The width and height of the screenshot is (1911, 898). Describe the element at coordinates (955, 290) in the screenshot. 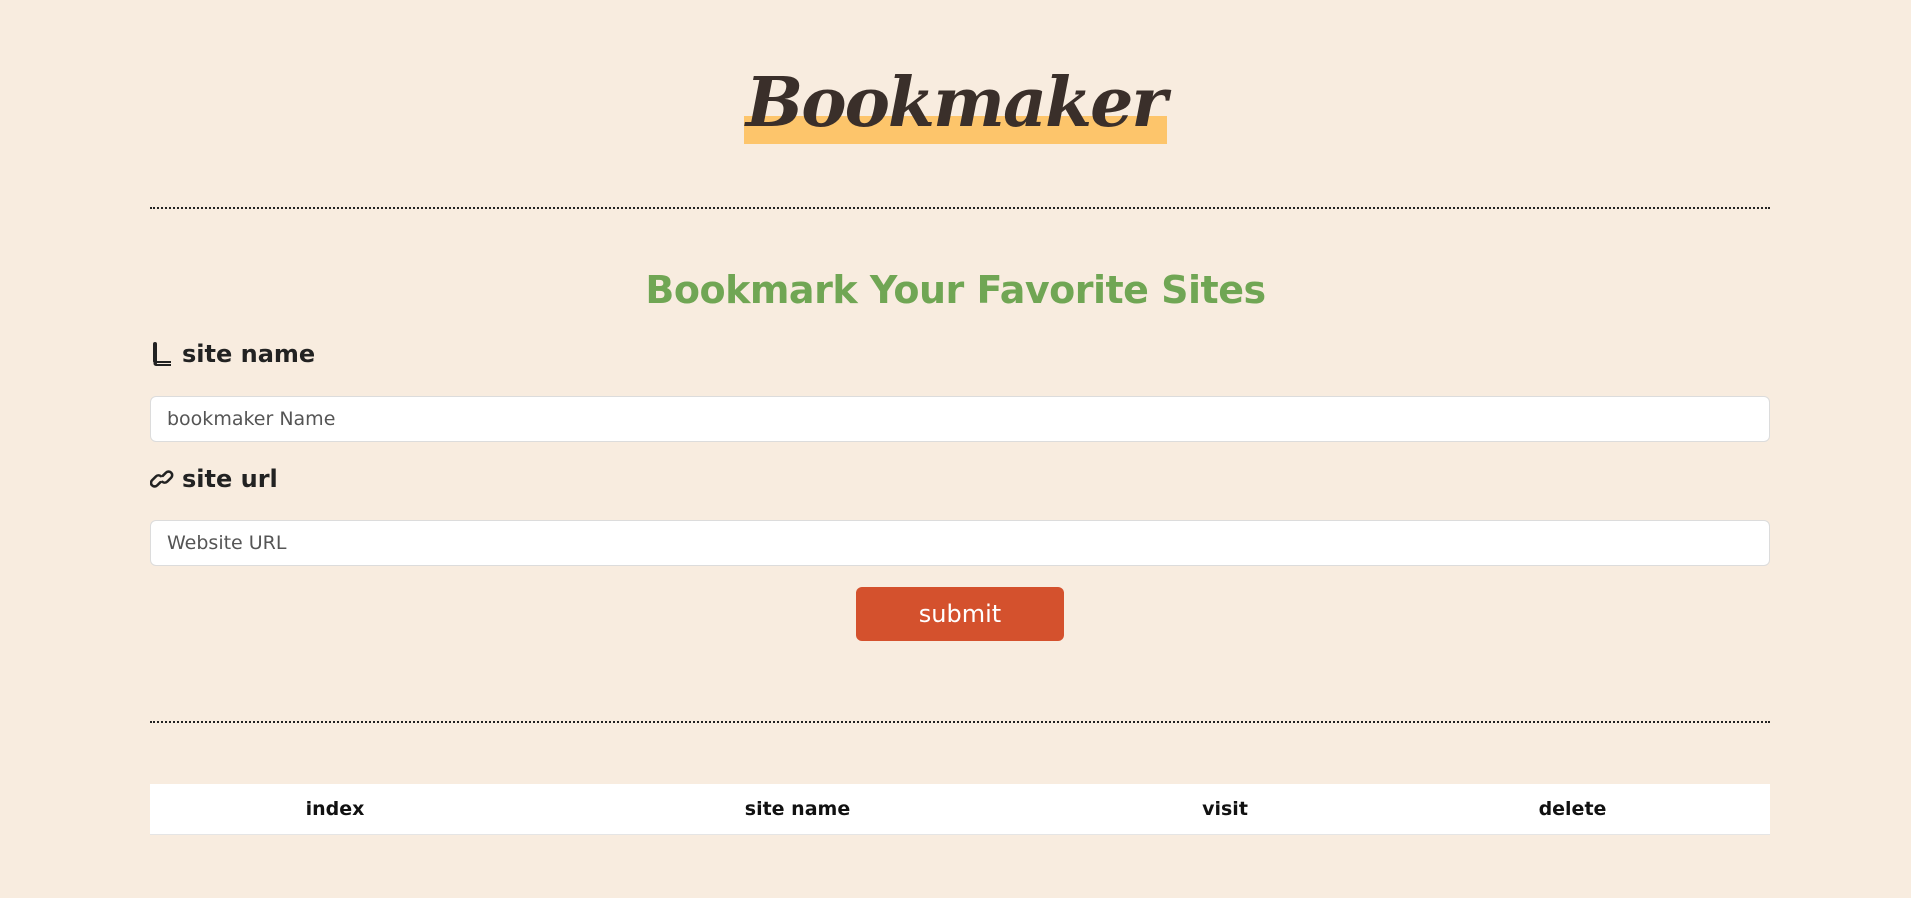

I see `form-heading: Bookmark Your Favorite Sites` at that location.